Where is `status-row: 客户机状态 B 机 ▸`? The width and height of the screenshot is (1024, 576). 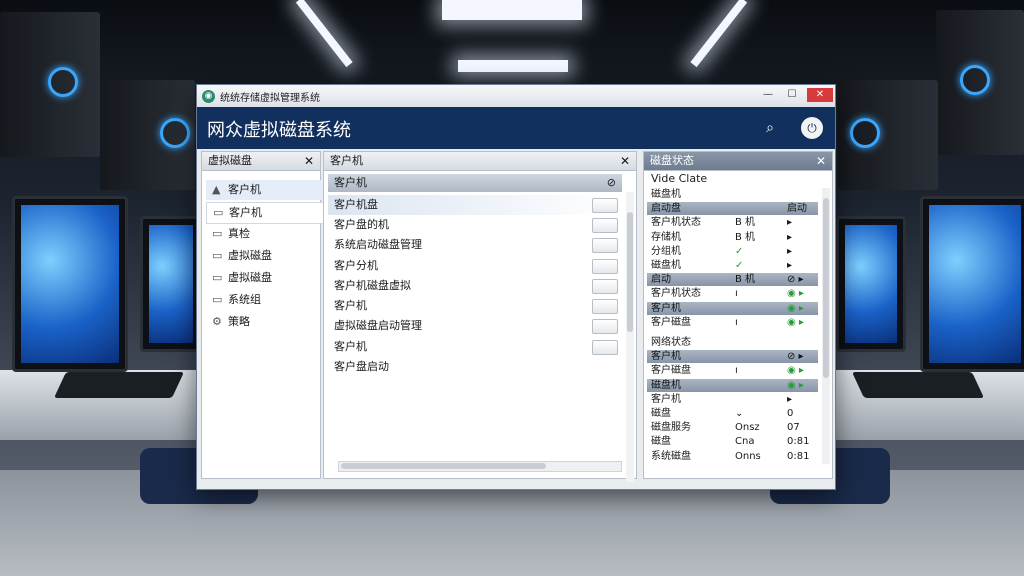
status-row: 客户机状态 B 机 ▸ is located at coordinates (732, 223).